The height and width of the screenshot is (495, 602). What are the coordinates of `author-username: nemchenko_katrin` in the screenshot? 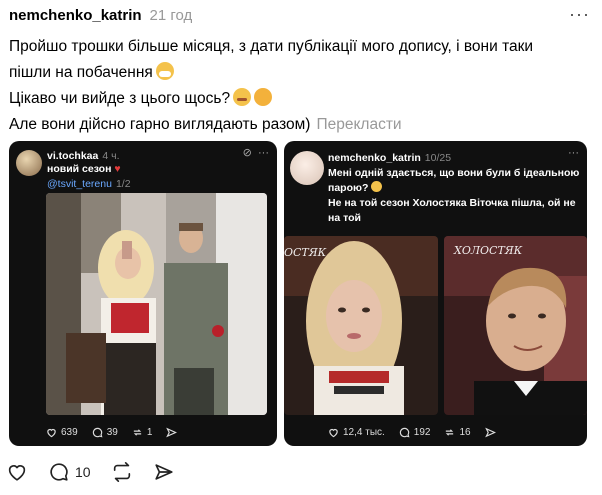 It's located at (75, 15).